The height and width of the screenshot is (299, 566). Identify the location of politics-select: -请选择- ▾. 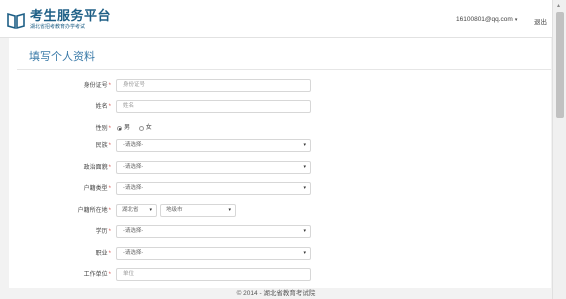
(213, 167).